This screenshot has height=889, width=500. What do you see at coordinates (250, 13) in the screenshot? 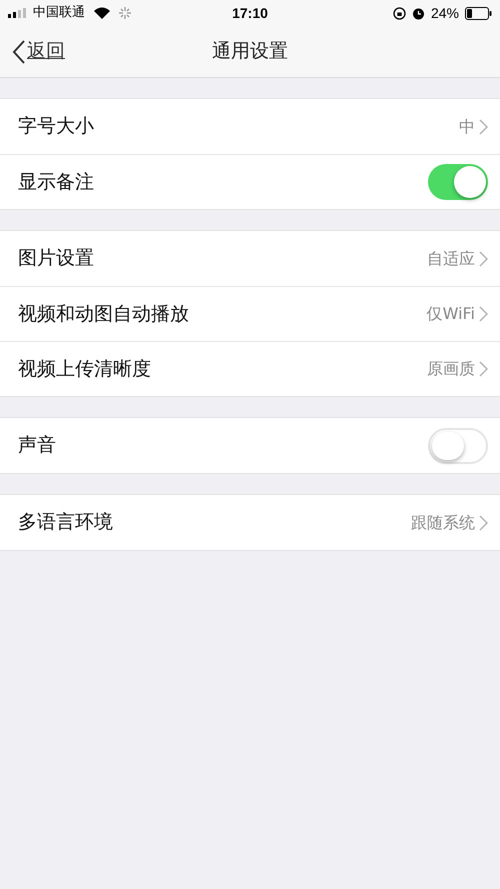
I see `status-time: 17:10` at bounding box center [250, 13].